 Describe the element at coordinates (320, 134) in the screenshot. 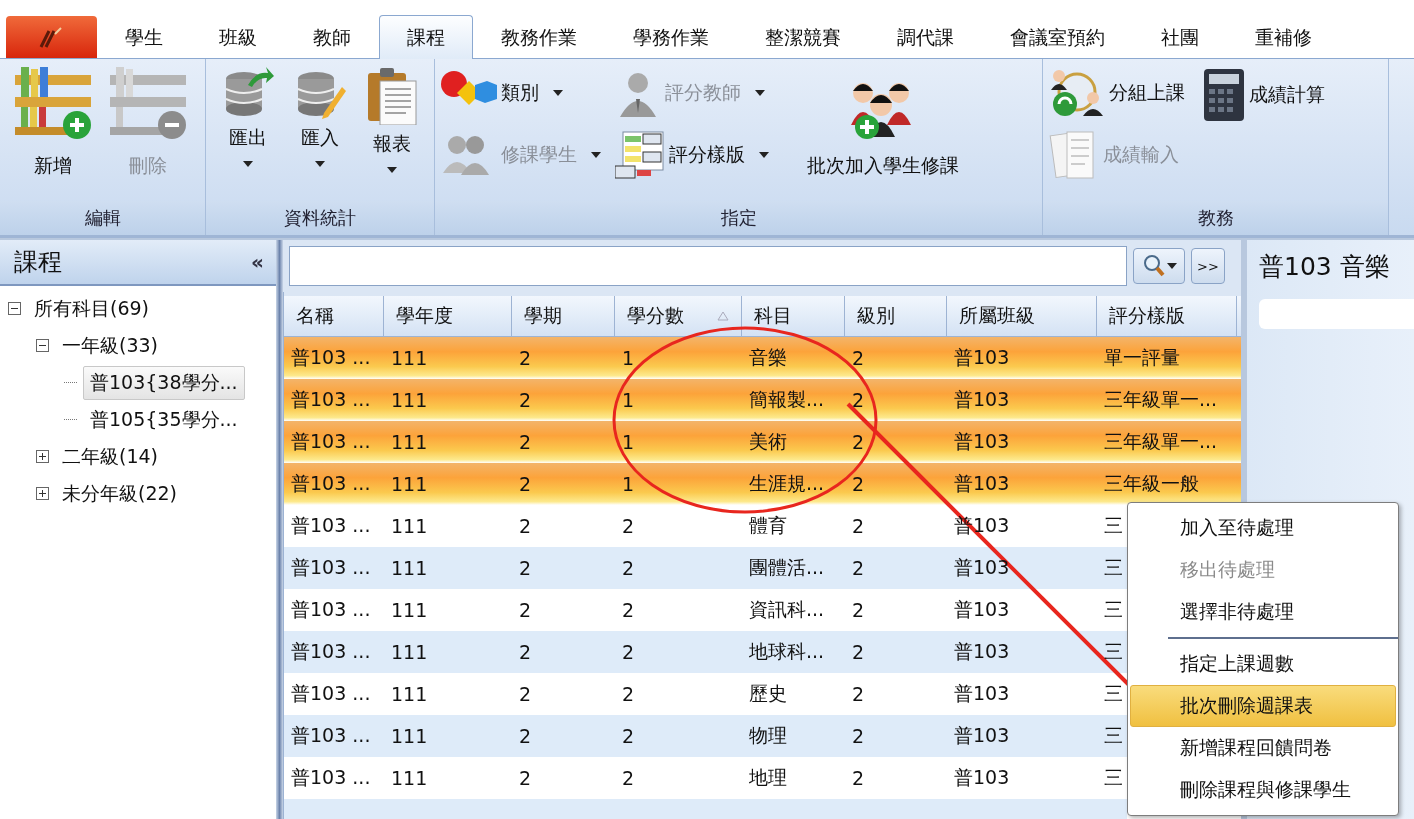

I see `ribbon-button: 匯入` at that location.